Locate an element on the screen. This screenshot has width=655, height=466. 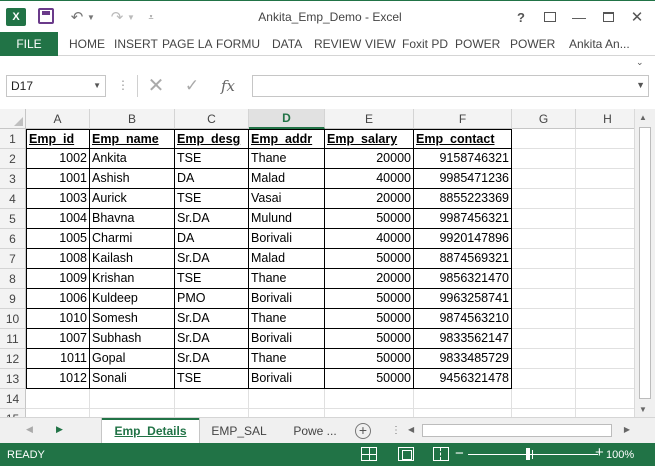
table-header-cell: Emp_desg is located at coordinates (212, 139).